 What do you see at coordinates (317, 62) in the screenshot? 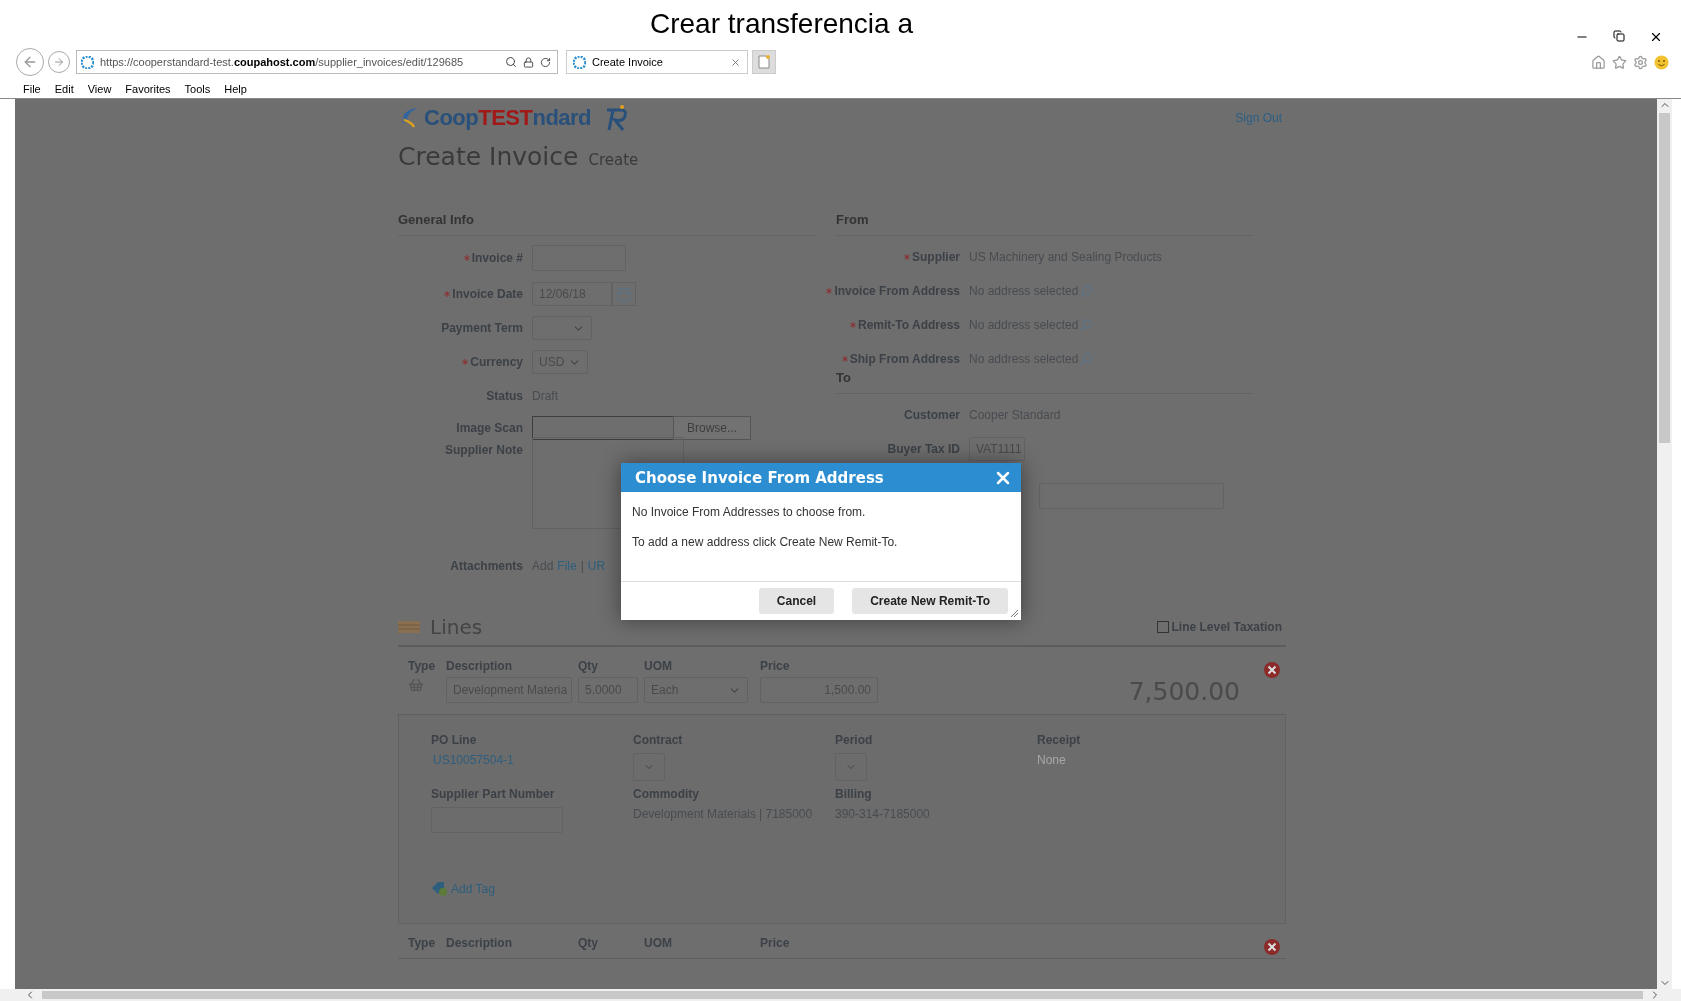
I see `address-bar: https://cooperstandard-test.coupahost.com/supplier_invoices/edit/129685` at bounding box center [317, 62].